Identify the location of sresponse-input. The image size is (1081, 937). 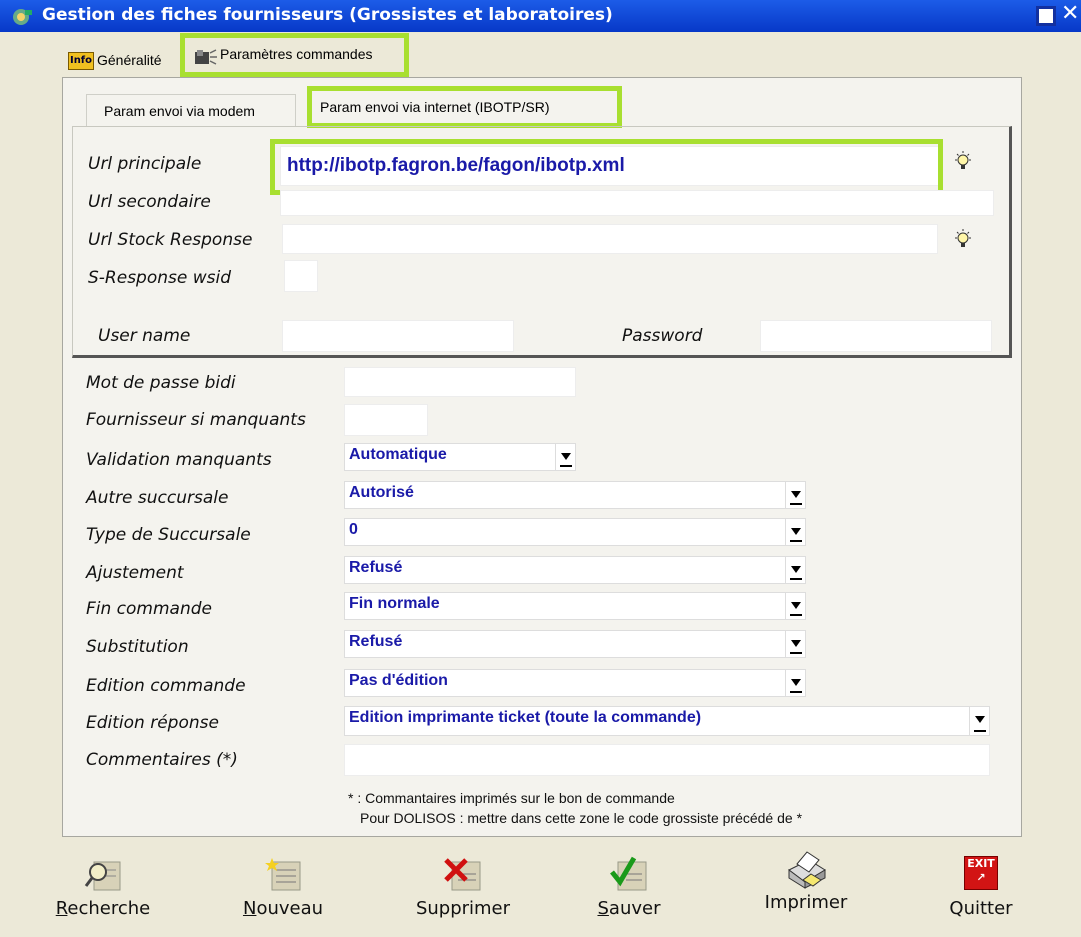
(301, 276).